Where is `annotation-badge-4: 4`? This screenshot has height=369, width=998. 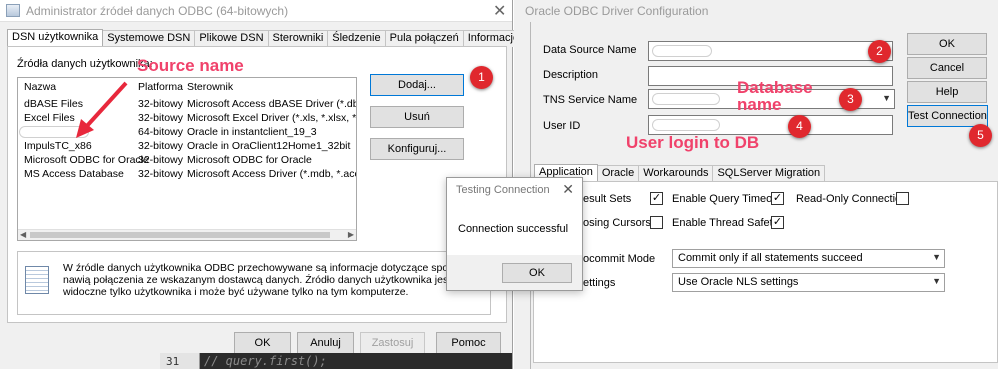
annotation-badge-4: 4 is located at coordinates (799, 126).